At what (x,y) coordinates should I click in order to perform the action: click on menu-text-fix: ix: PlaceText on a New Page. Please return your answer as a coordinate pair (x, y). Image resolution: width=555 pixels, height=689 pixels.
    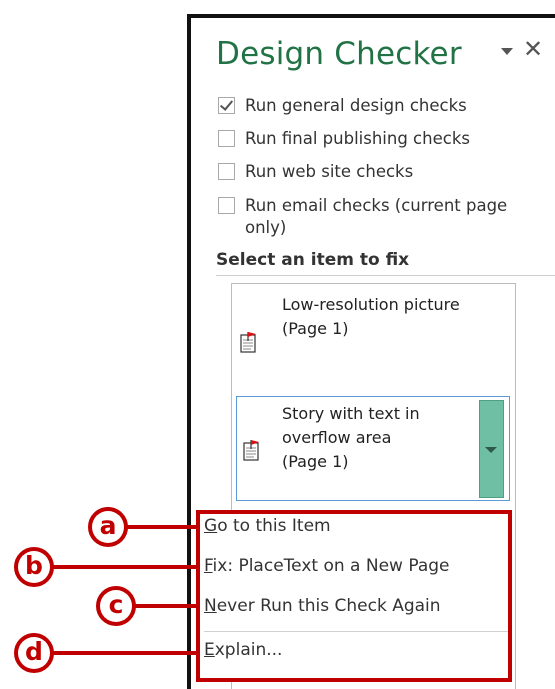
    Looking at the image, I should click on (331, 566).